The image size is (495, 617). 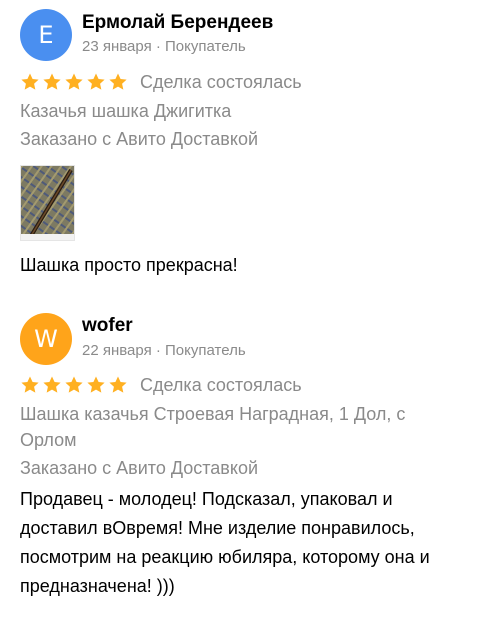 I want to click on review-meta: 23 января · Покупатель, so click(x=164, y=46).